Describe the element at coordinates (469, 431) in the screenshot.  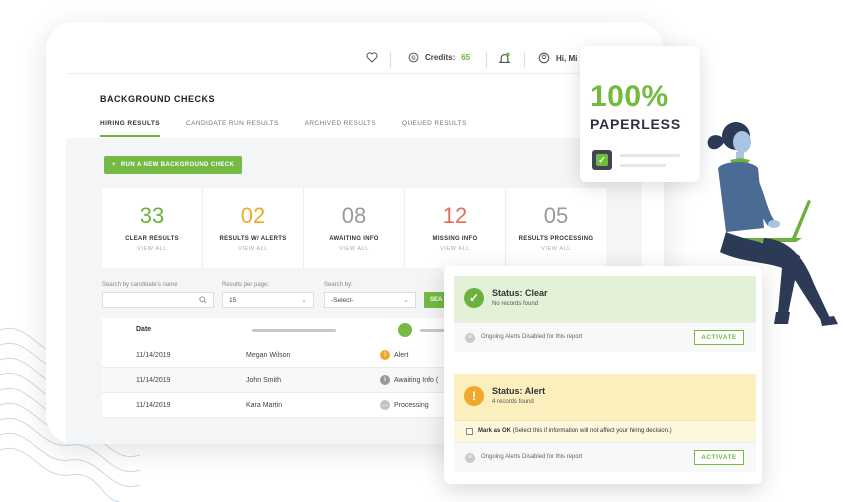
I see `mark-ok-checkbox` at that location.